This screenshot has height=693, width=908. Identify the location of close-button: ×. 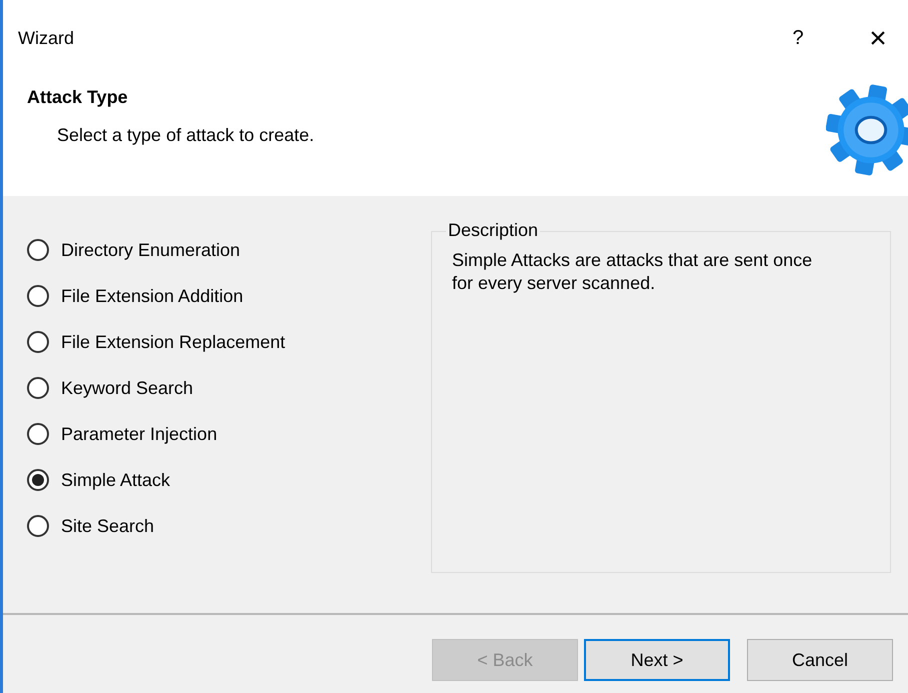
(878, 38).